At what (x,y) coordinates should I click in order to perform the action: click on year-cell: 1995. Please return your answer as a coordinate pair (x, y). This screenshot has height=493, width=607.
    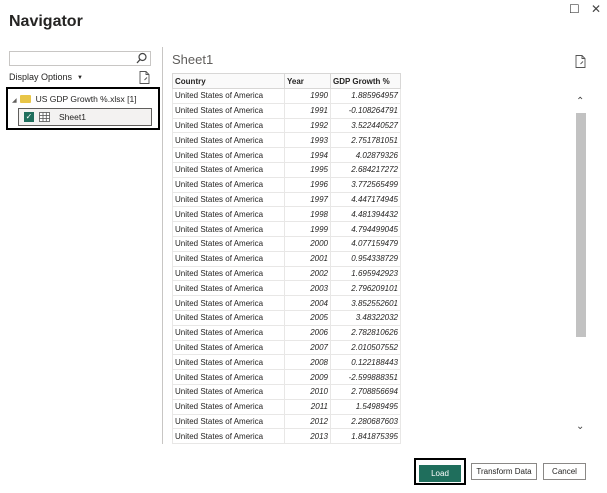
    Looking at the image, I should click on (307, 169).